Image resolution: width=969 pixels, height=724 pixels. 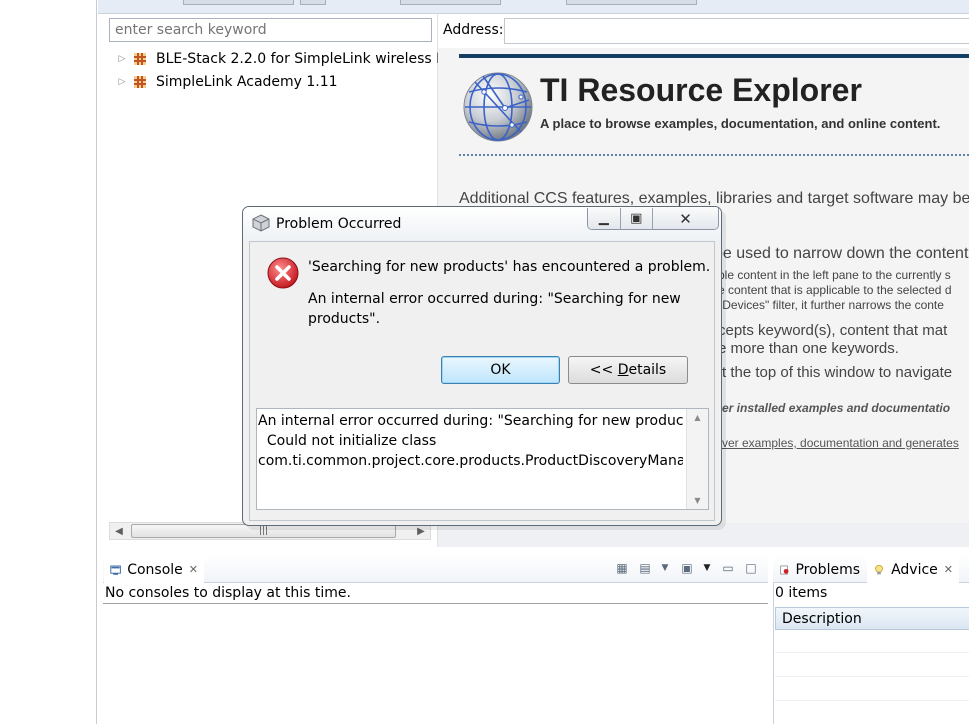 I want to click on open-console-icon: ▣, so click(x=687, y=568).